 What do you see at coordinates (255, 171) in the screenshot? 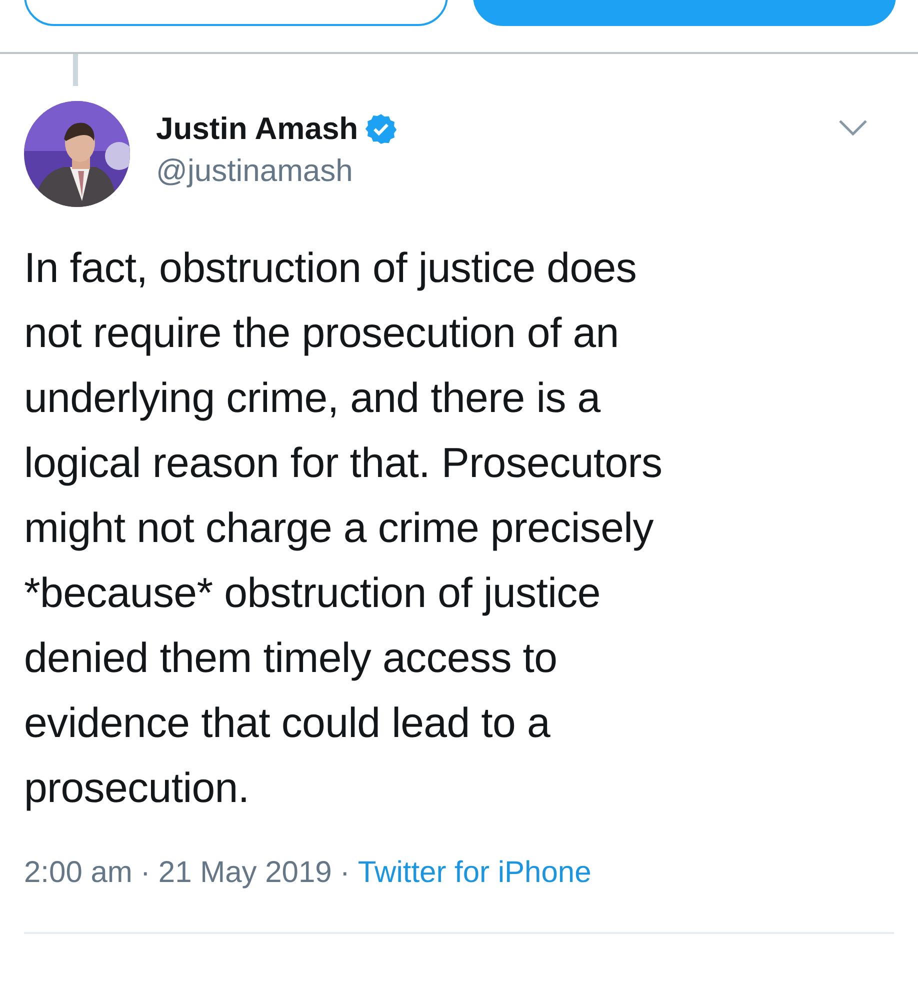
I see `user-handle: @justinamash` at bounding box center [255, 171].